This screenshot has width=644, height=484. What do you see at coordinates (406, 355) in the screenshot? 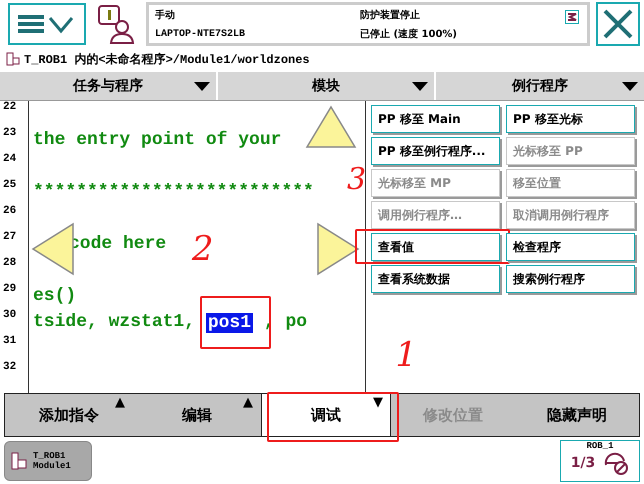
I see `annotation-mark: 1` at bounding box center [406, 355].